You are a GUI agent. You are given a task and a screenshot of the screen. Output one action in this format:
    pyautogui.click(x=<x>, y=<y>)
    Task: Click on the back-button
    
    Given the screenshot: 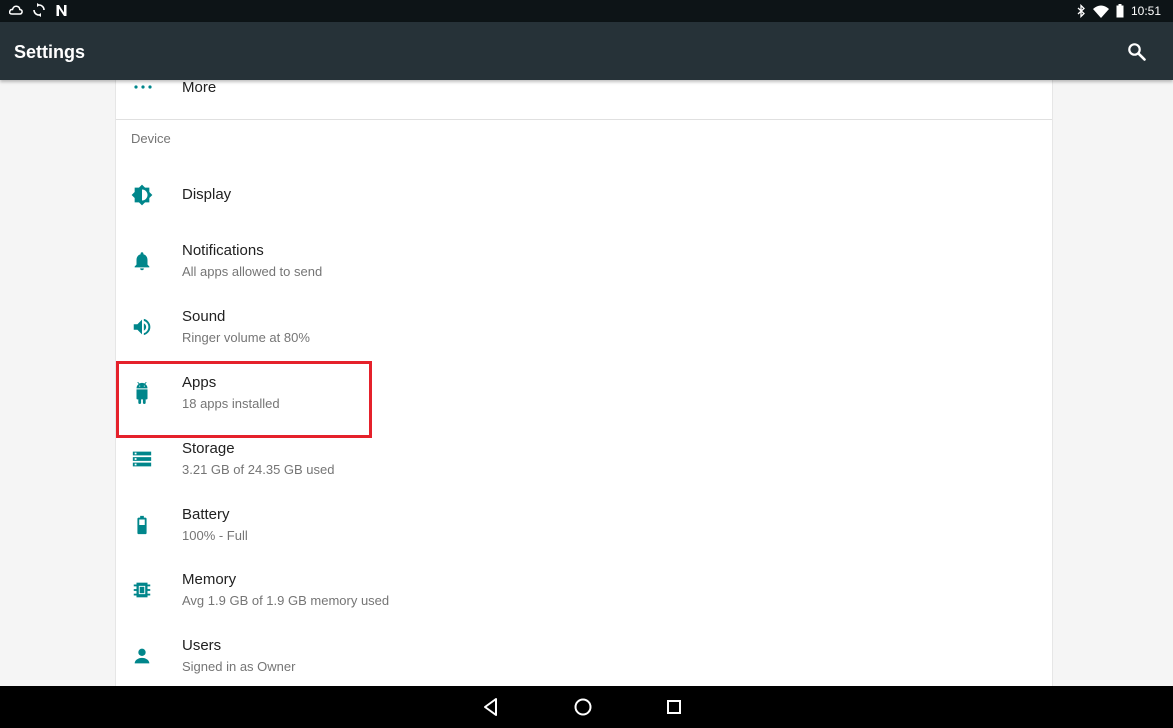 What is the action you would take?
    pyautogui.click(x=491, y=707)
    